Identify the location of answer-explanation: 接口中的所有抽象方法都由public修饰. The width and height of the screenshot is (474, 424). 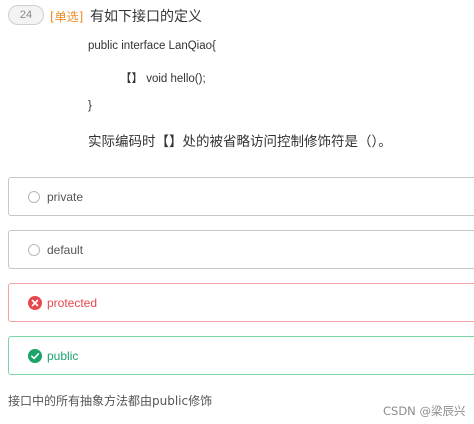
(110, 401).